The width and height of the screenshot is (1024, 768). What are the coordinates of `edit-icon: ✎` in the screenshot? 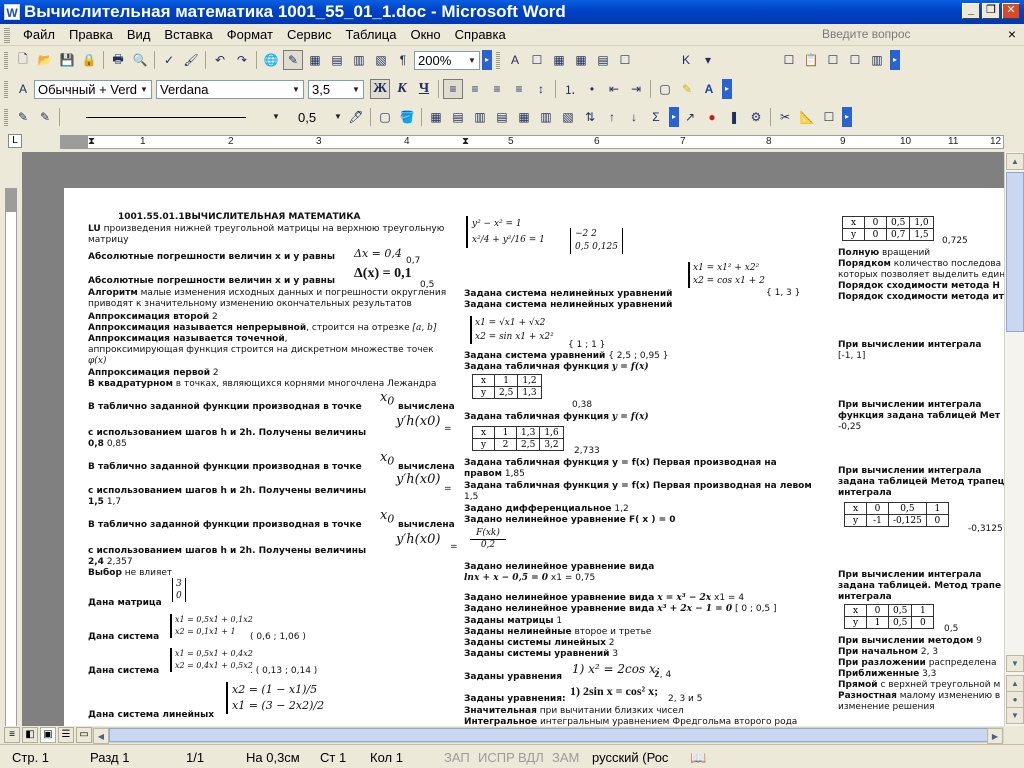 It's located at (23, 117).